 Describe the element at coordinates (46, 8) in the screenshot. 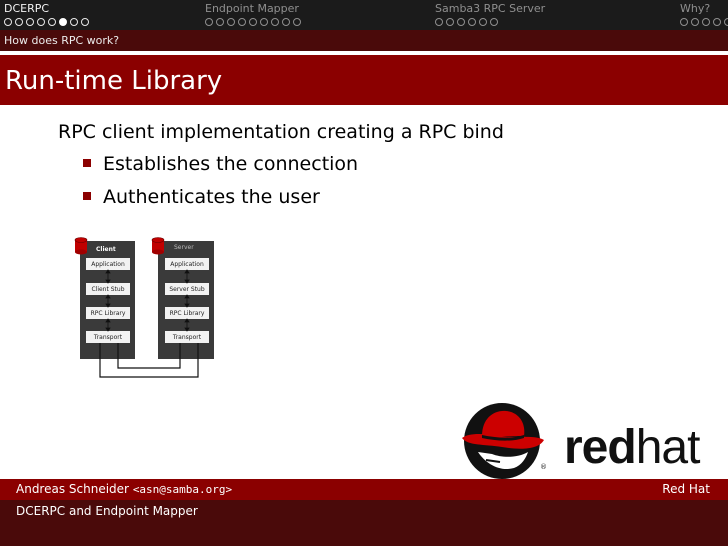

I see `nav-section-title: DCERPC` at that location.